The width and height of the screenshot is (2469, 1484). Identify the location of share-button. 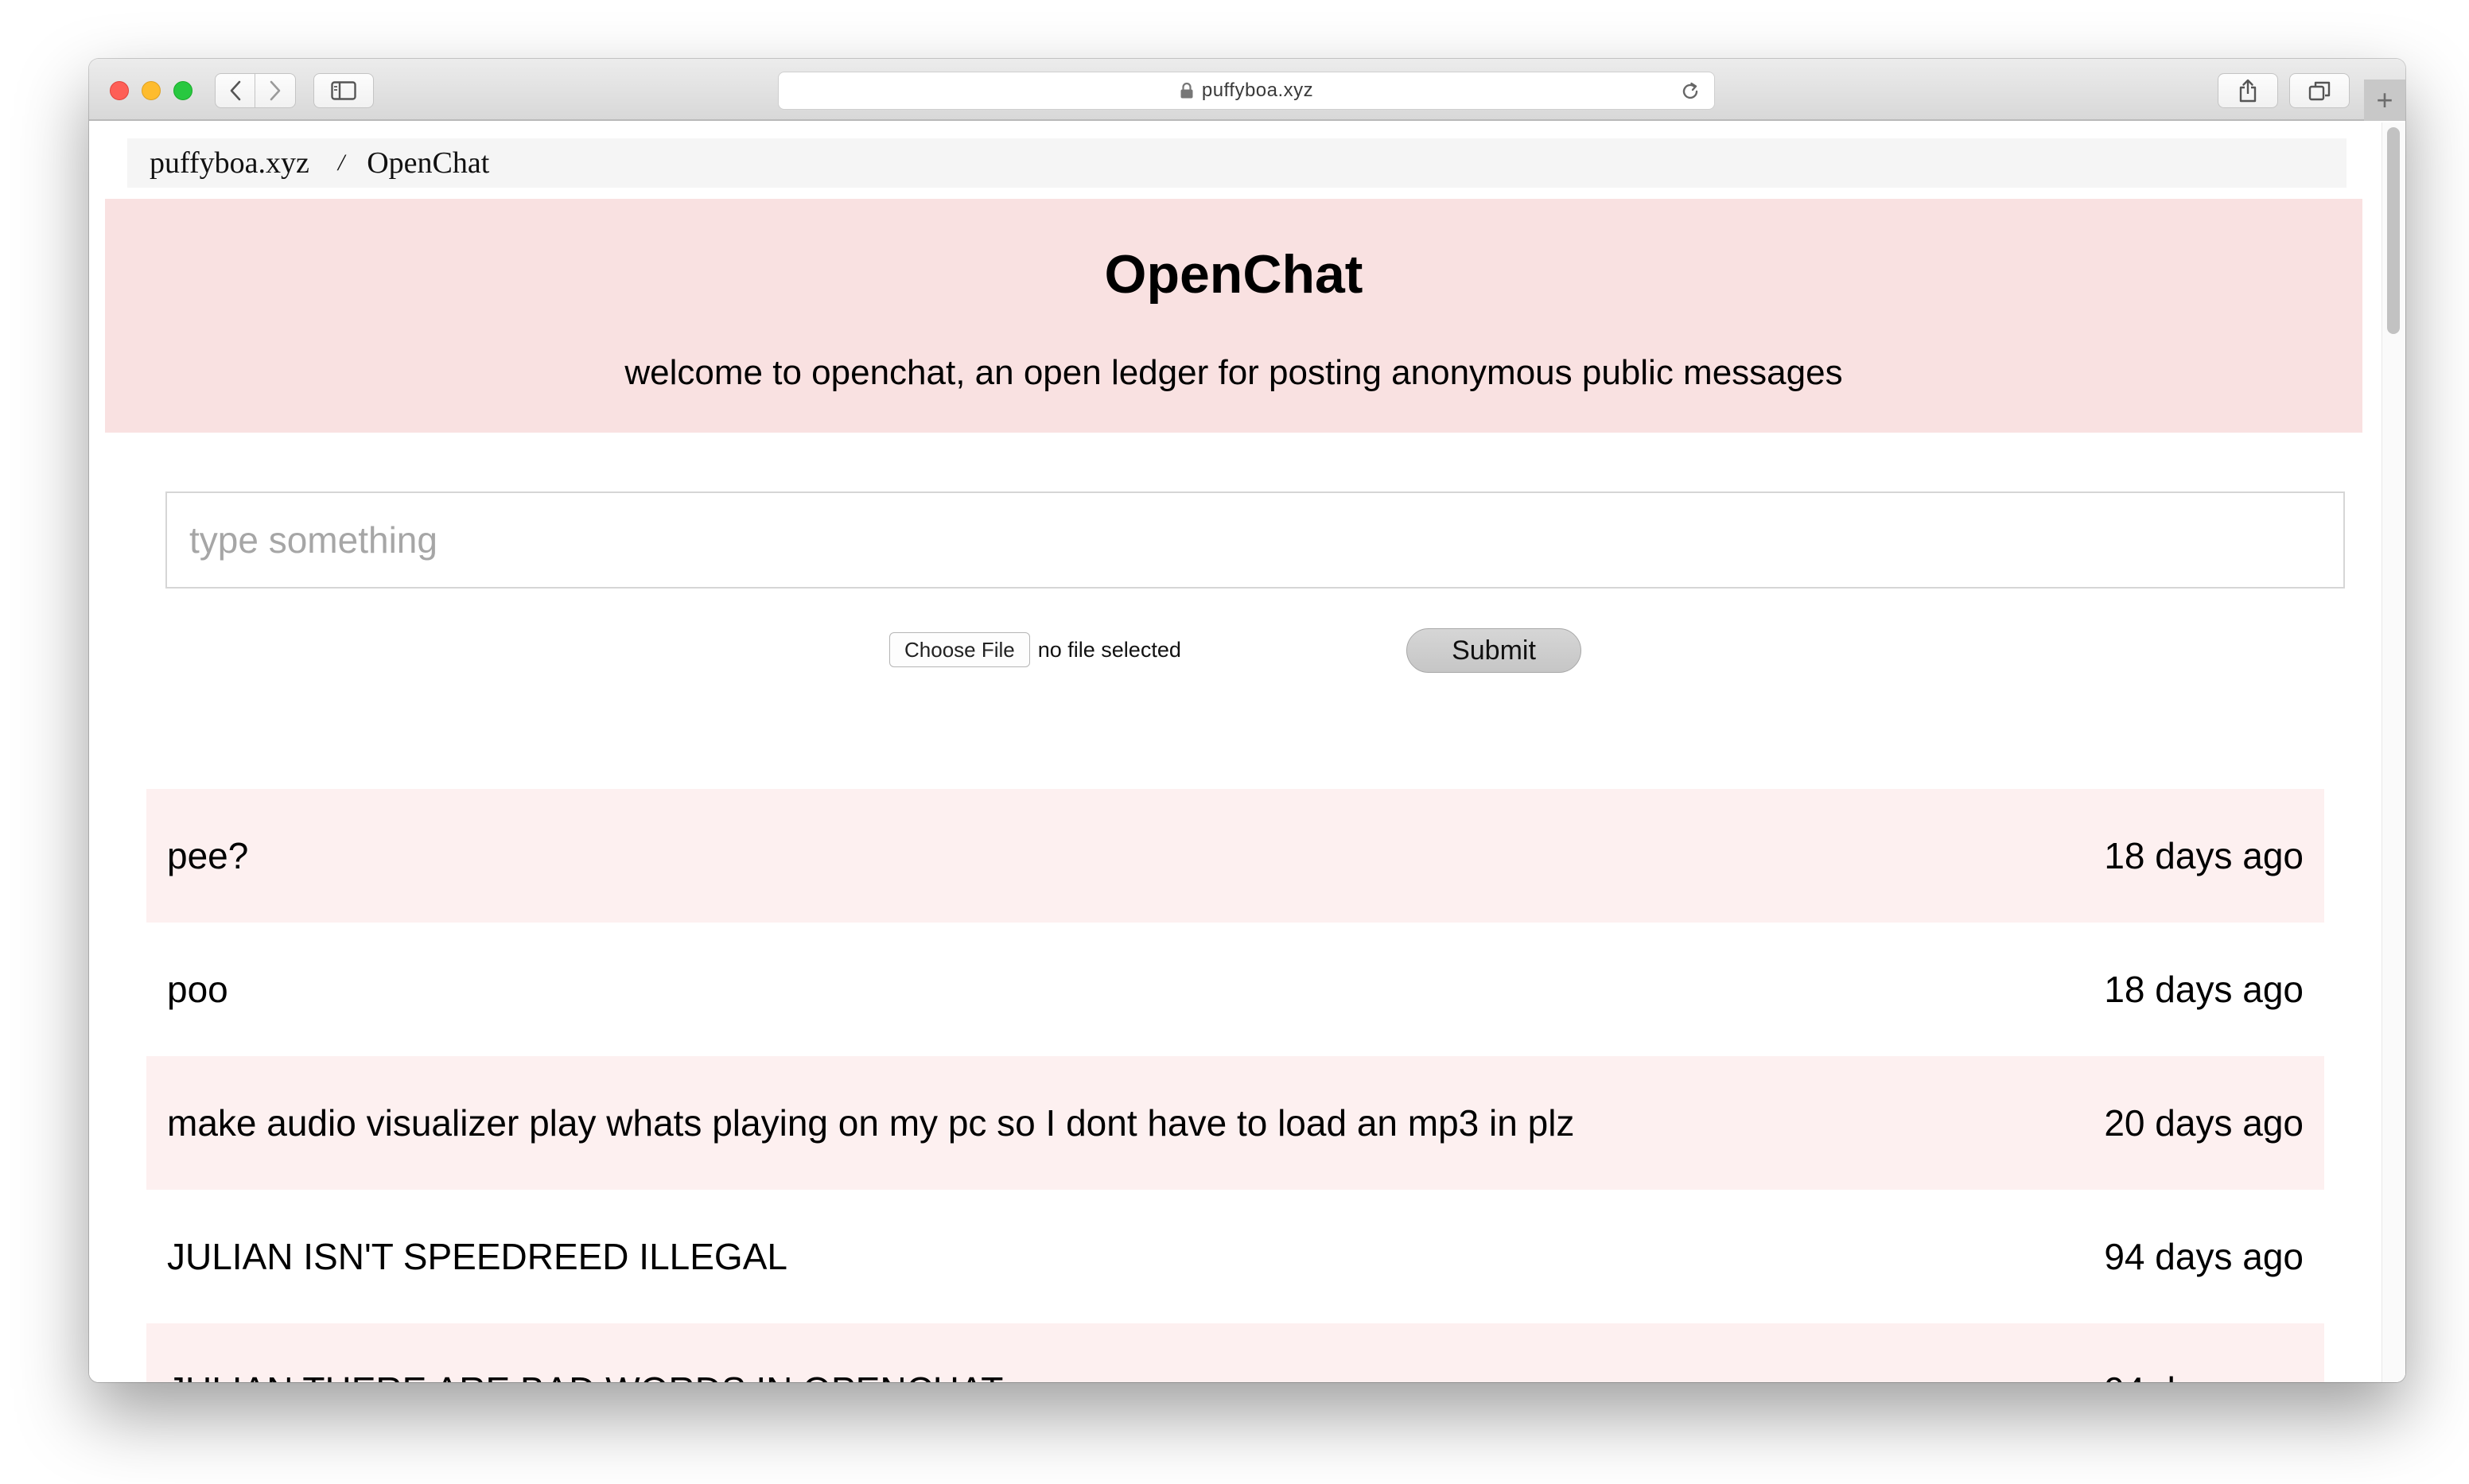
(2248, 90).